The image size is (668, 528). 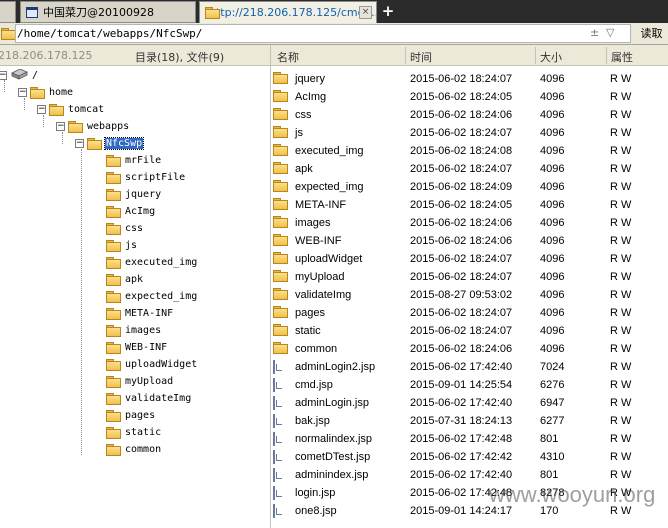 What do you see at coordinates (161, 262) in the screenshot?
I see `tree-label: executed_img` at bounding box center [161, 262].